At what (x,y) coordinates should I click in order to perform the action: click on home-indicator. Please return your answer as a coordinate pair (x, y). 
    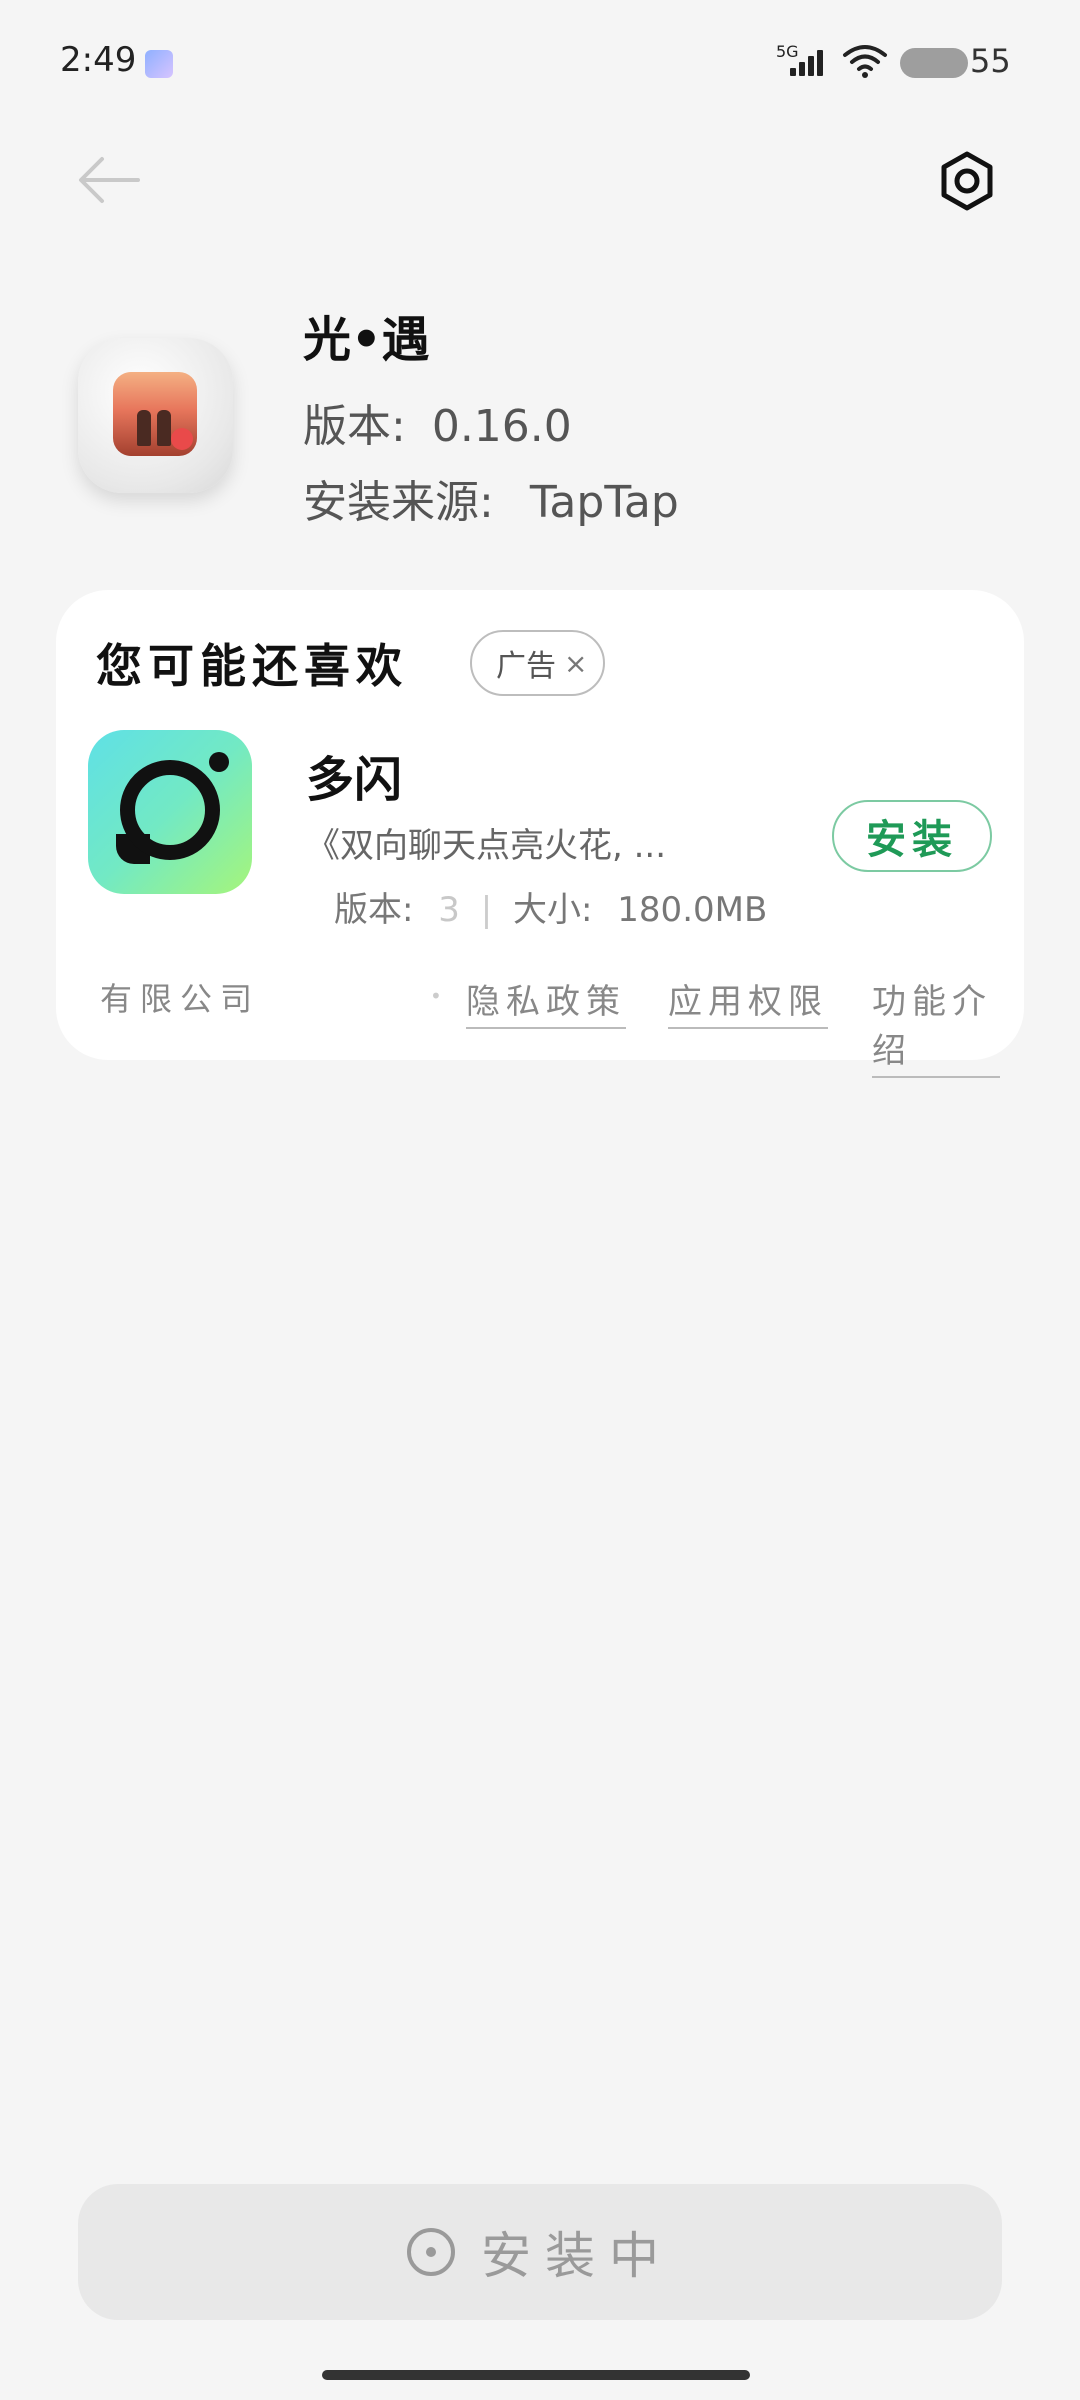
    Looking at the image, I should click on (536, 2375).